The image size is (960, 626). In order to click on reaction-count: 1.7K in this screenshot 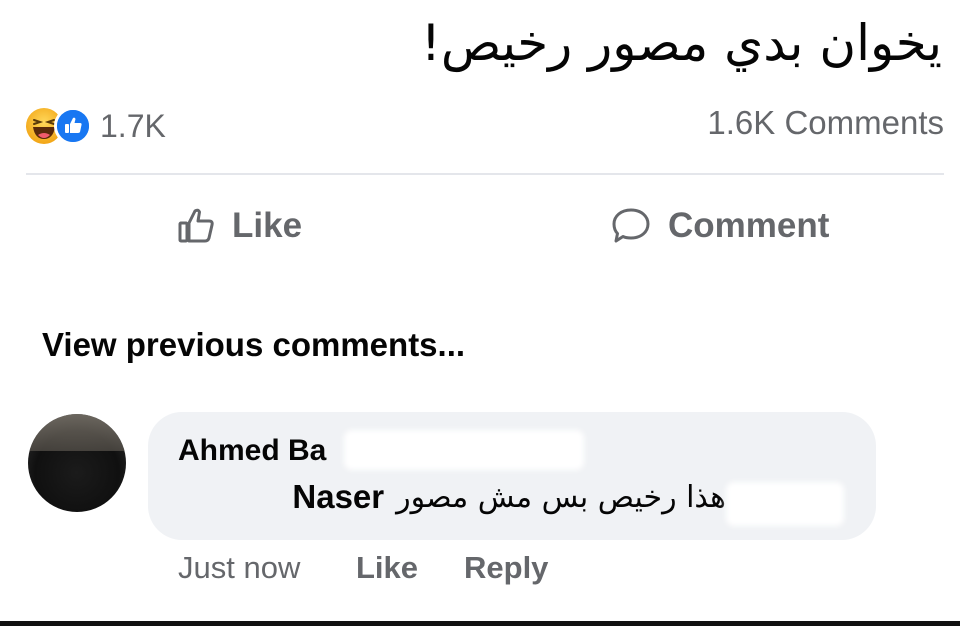, I will do `click(133, 125)`.